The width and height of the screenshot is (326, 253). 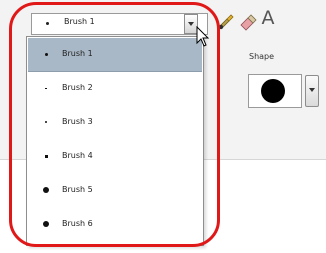 I want to click on shape-swatch, so click(x=275, y=91).